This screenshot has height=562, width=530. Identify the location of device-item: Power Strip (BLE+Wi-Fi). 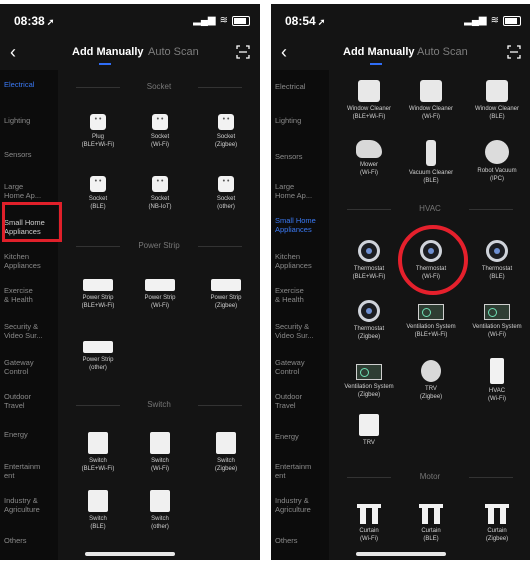
(98, 293).